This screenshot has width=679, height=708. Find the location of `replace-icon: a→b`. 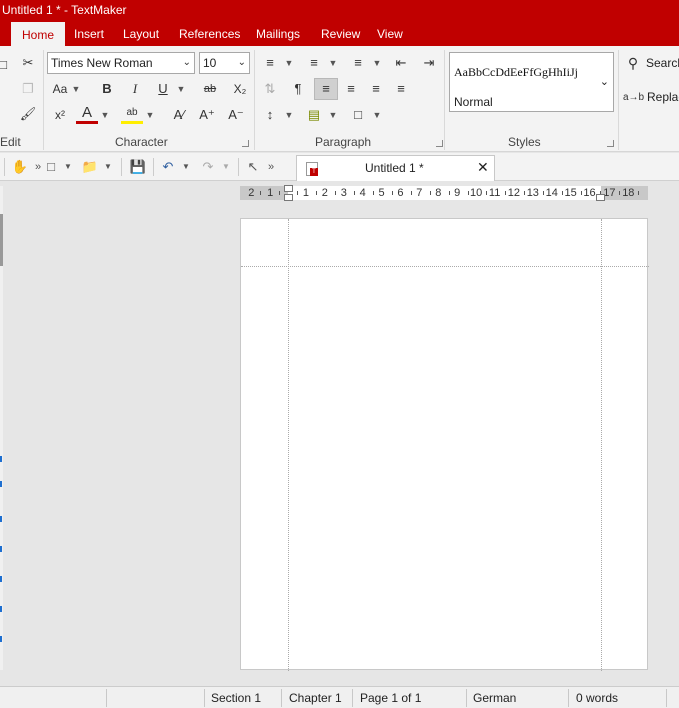

replace-icon: a→b is located at coordinates (633, 97).